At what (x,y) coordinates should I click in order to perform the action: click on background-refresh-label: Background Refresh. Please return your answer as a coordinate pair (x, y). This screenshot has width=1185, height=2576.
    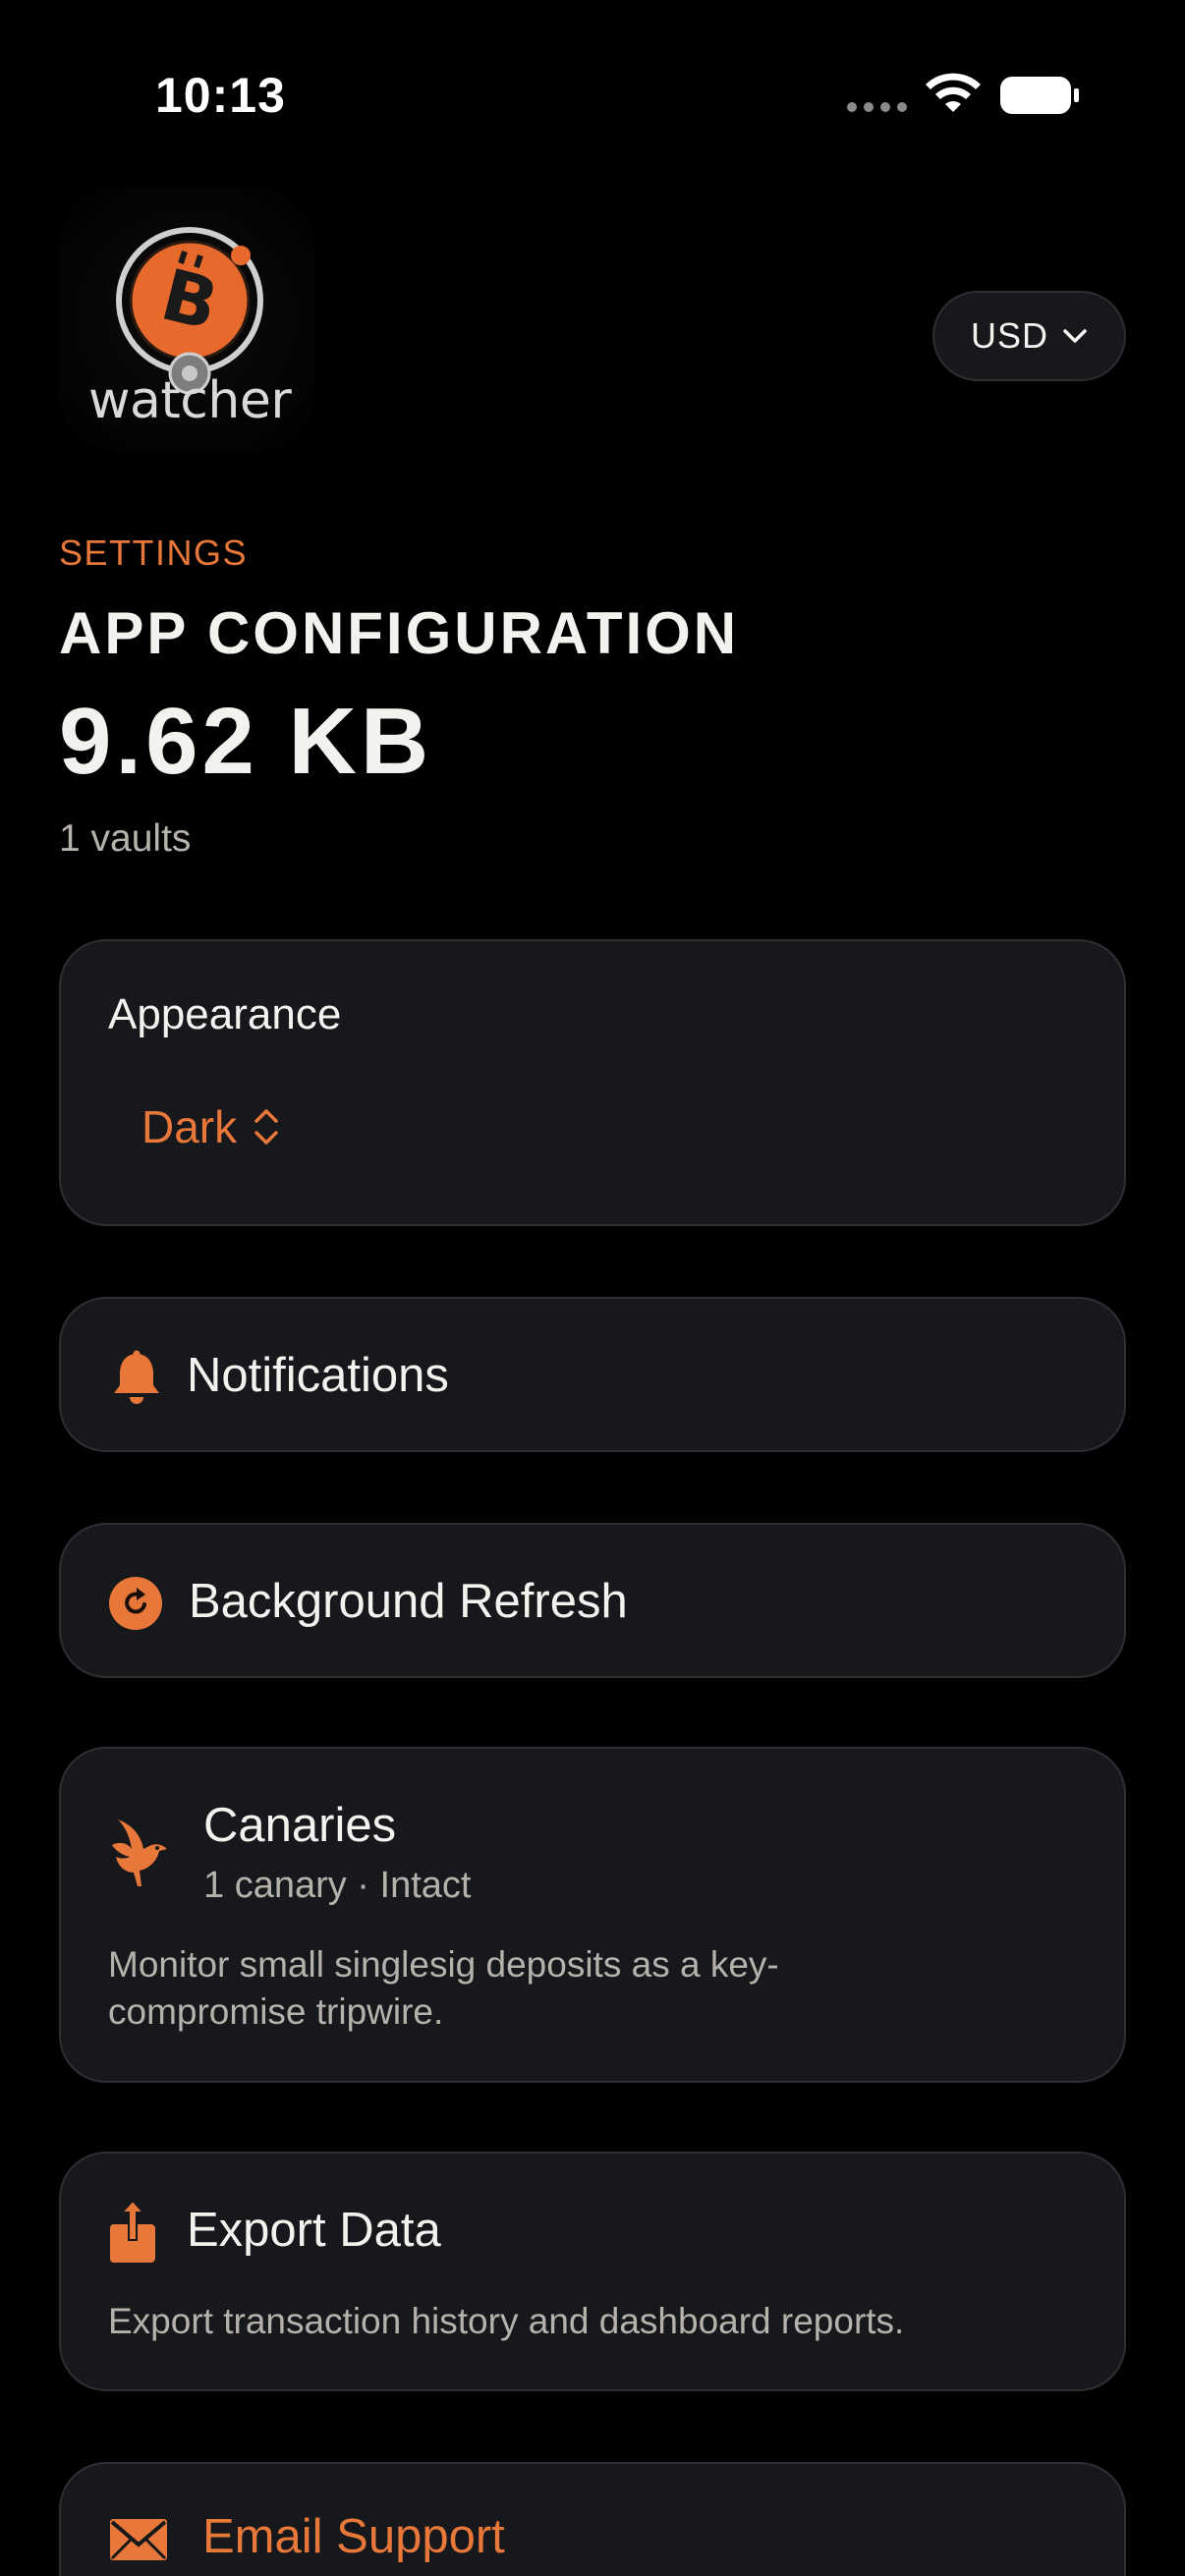
    Looking at the image, I should click on (409, 1601).